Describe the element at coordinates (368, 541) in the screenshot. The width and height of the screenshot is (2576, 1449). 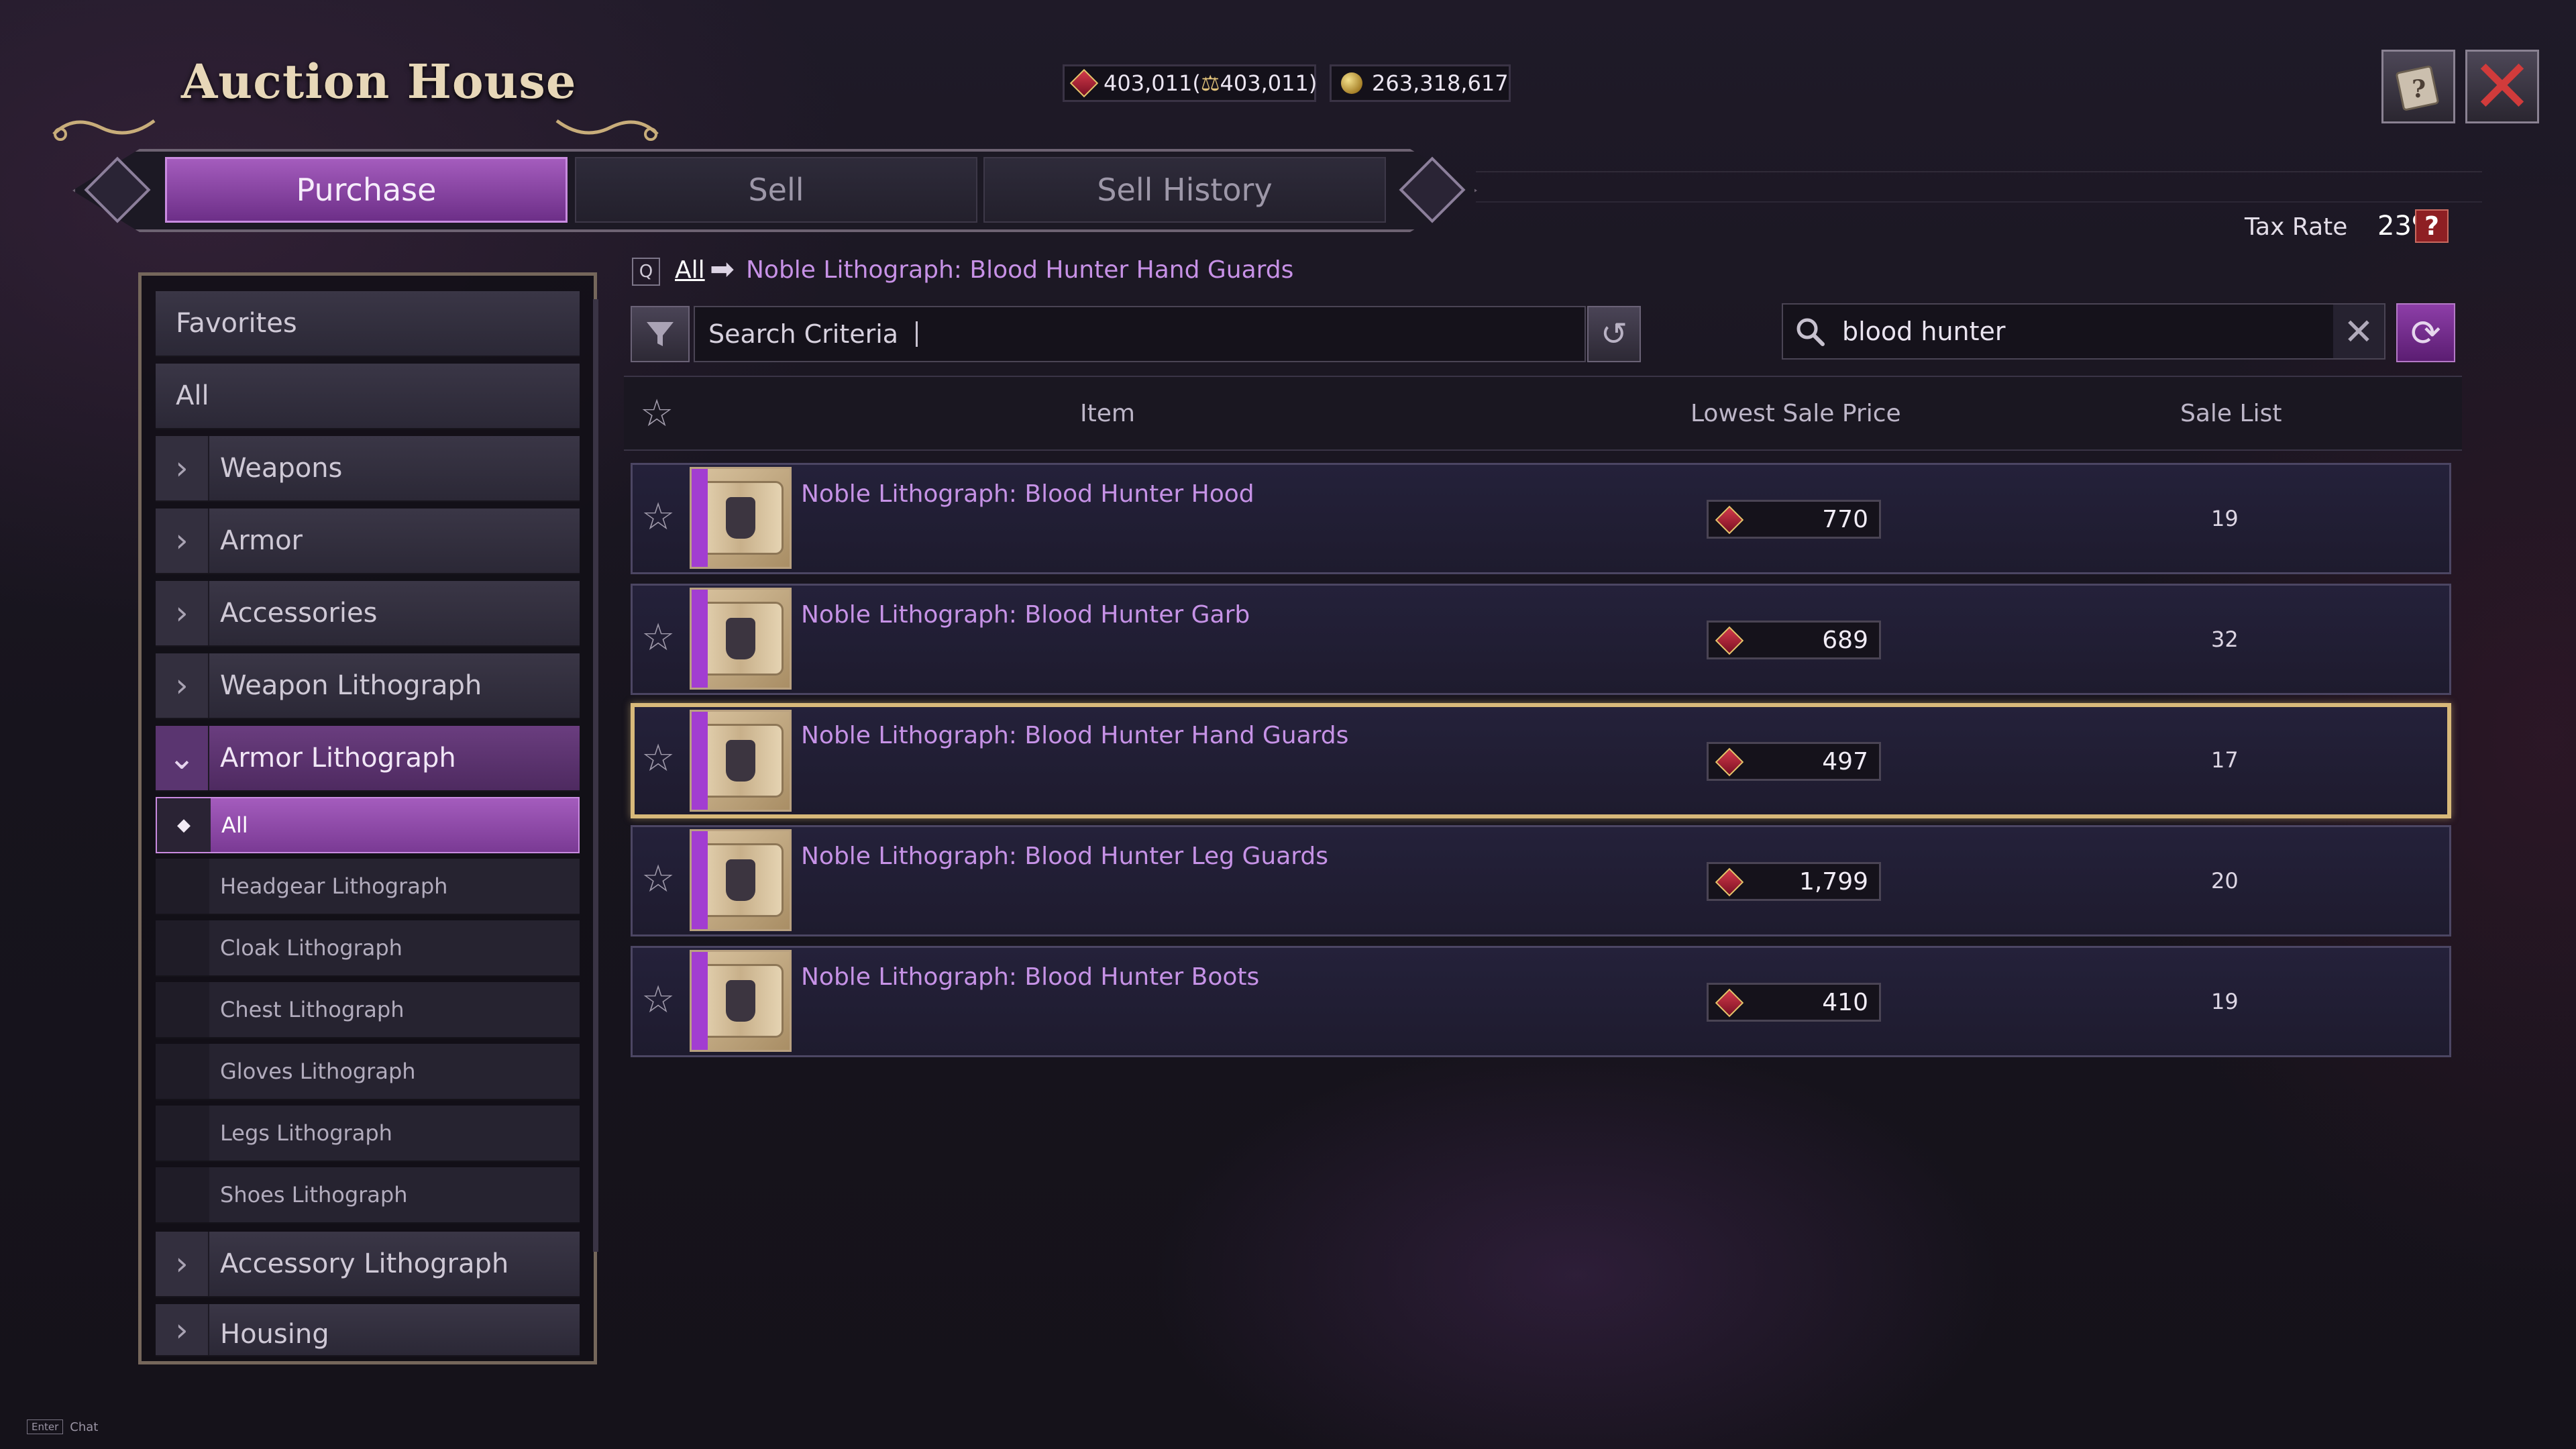
I see `sidebar-item-armor: › Armor` at that location.